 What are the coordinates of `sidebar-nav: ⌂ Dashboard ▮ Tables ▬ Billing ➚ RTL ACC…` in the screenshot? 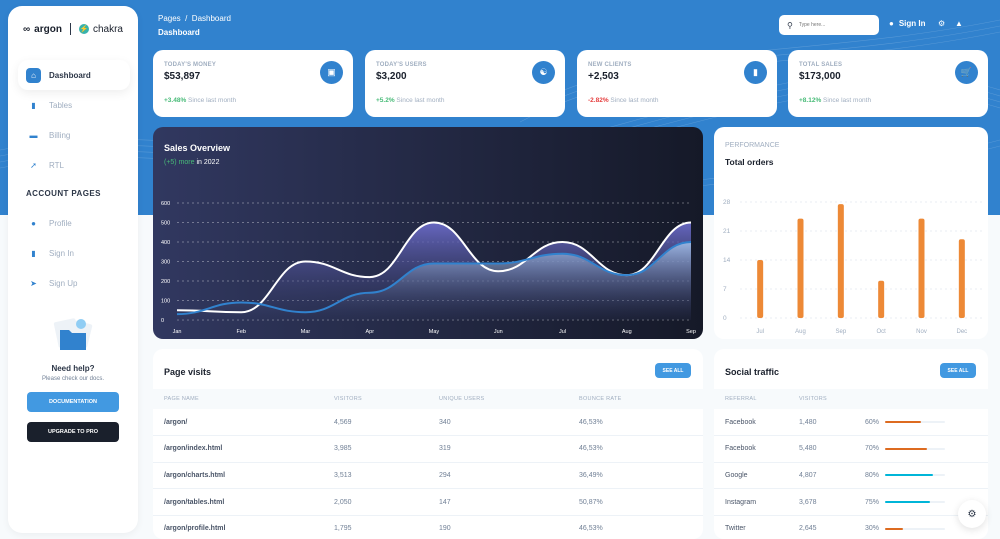 It's located at (74, 179).